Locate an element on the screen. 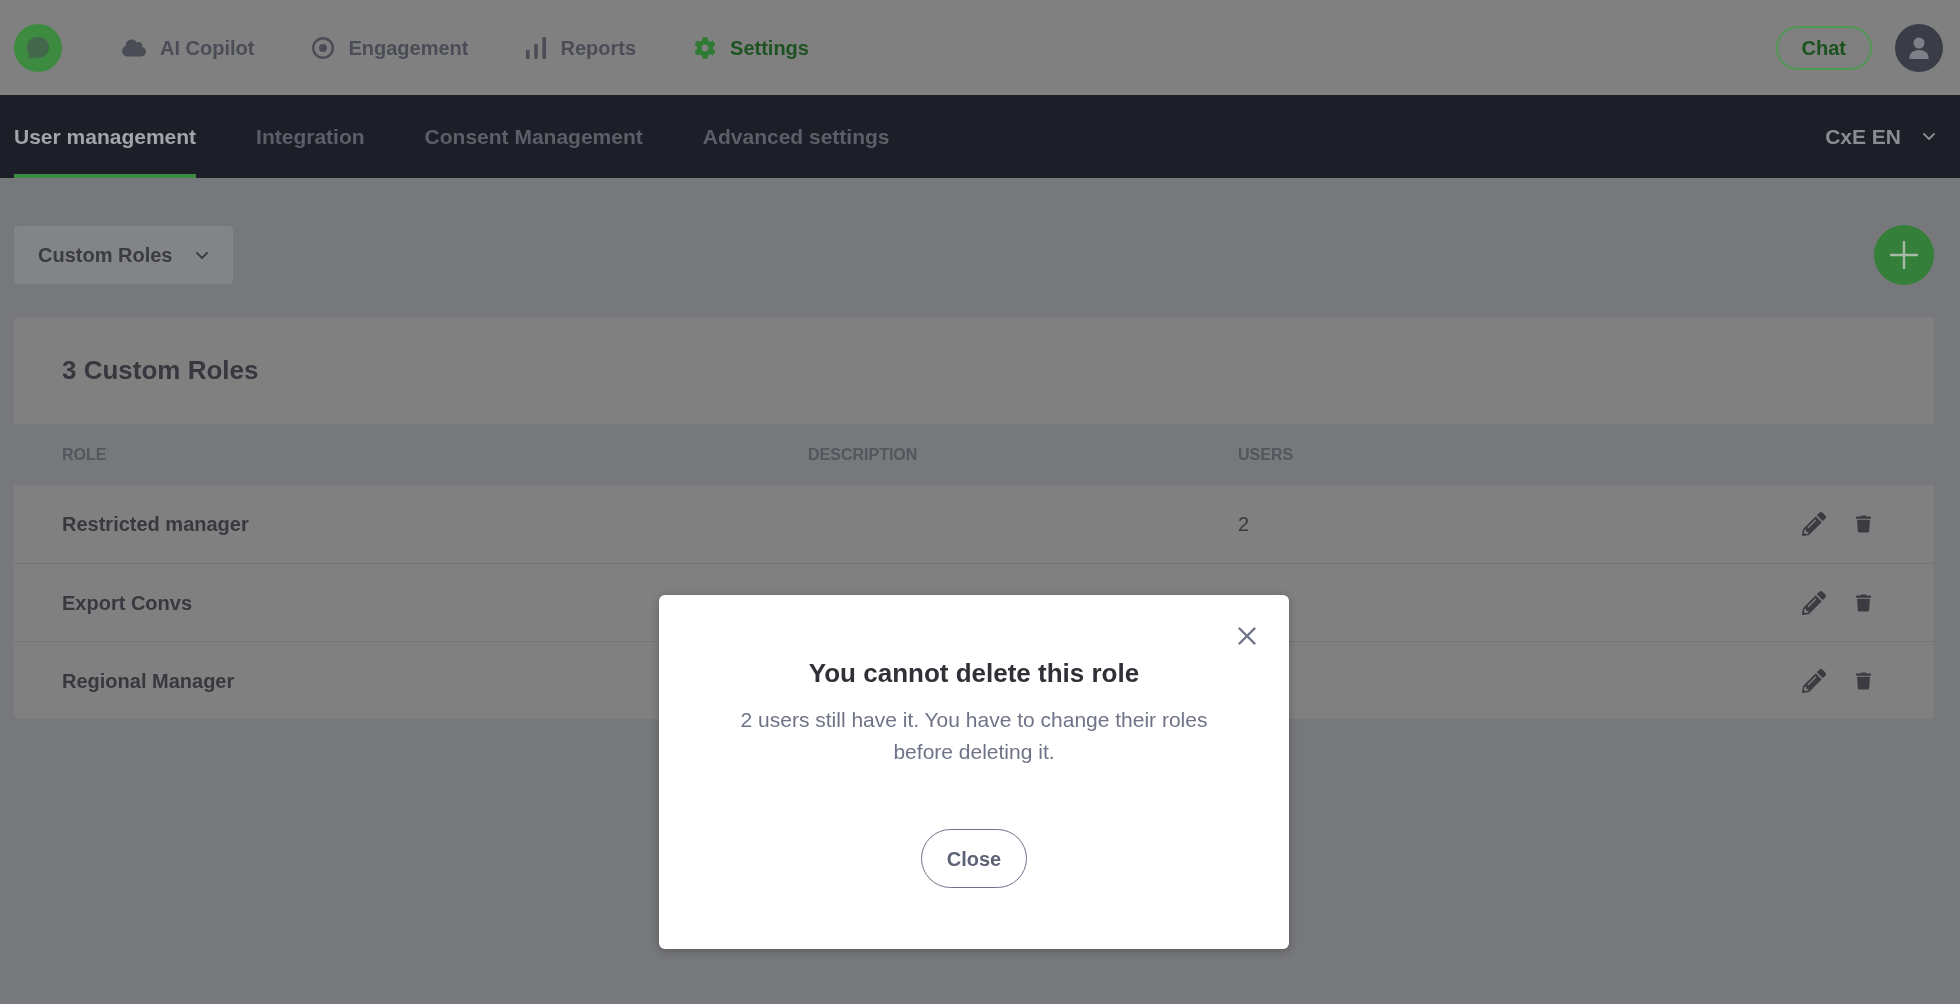  settings-tab: Advanced settings is located at coordinates (796, 136).